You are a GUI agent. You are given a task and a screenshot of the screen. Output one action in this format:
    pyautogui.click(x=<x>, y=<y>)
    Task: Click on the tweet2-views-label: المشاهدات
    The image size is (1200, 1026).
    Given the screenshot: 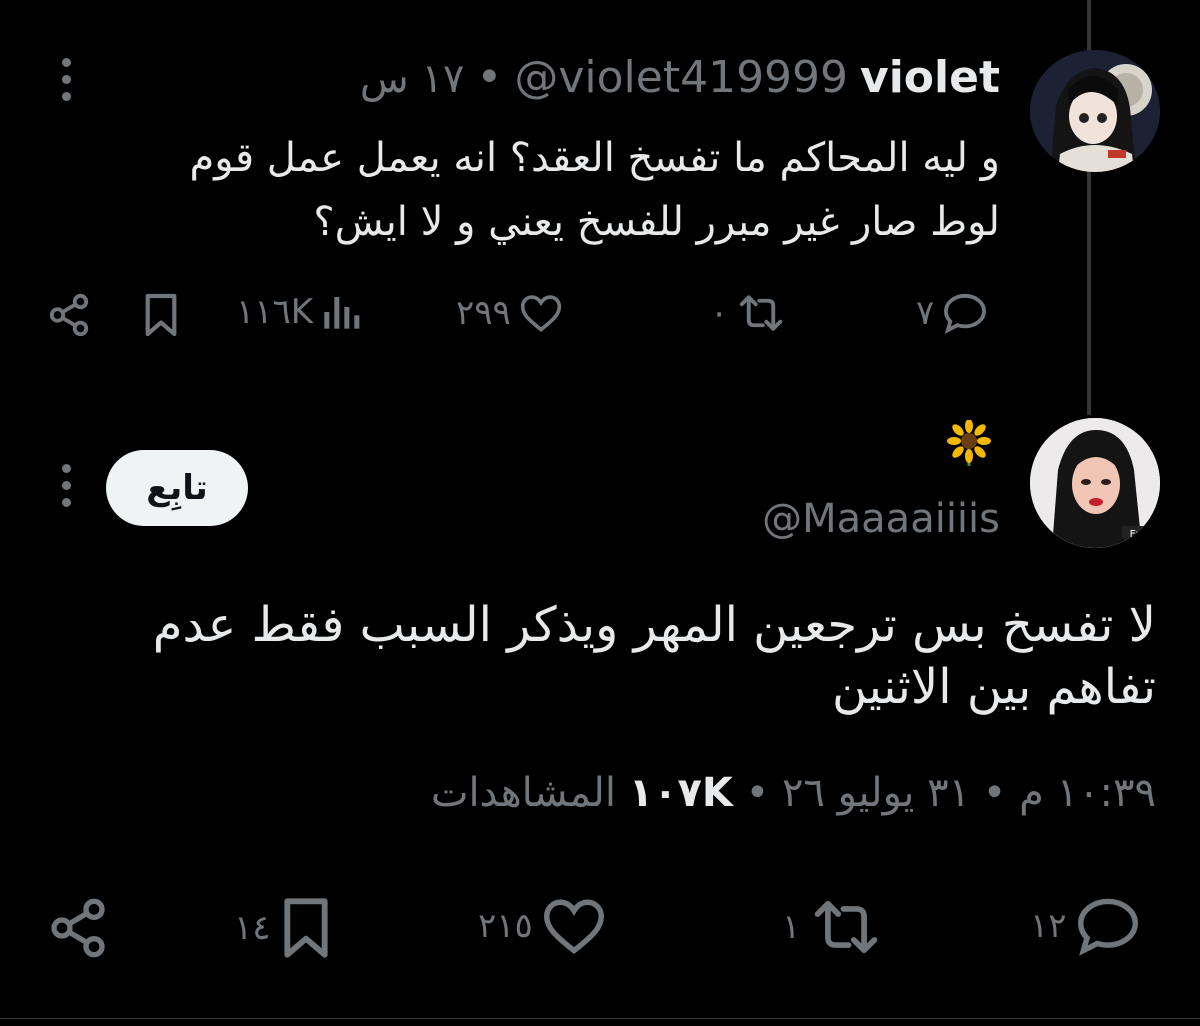 What is the action you would take?
    pyautogui.click(x=523, y=793)
    